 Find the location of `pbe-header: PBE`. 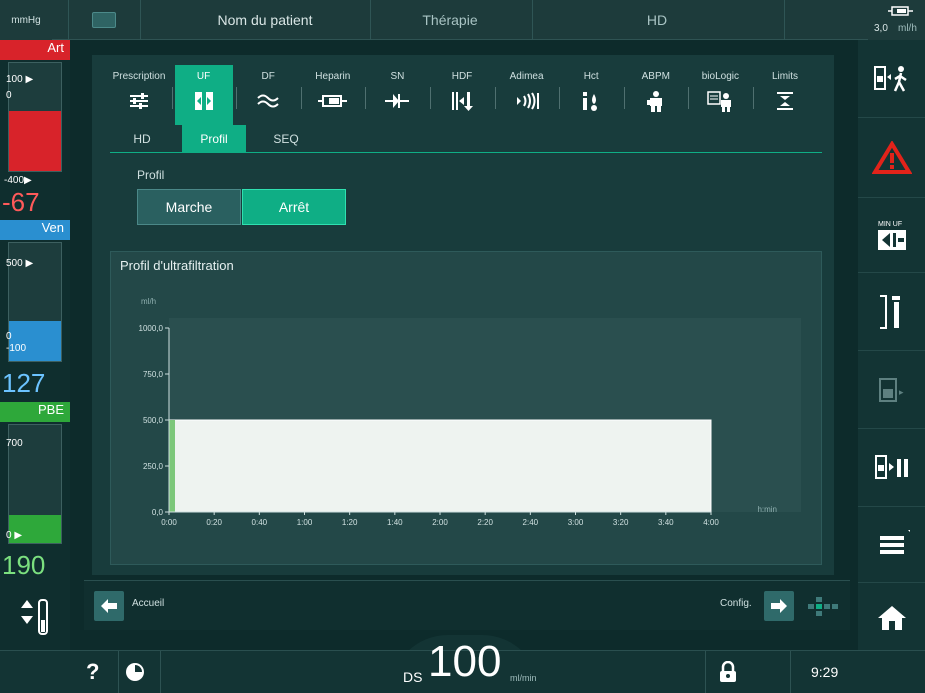

pbe-header: PBE is located at coordinates (35, 412).